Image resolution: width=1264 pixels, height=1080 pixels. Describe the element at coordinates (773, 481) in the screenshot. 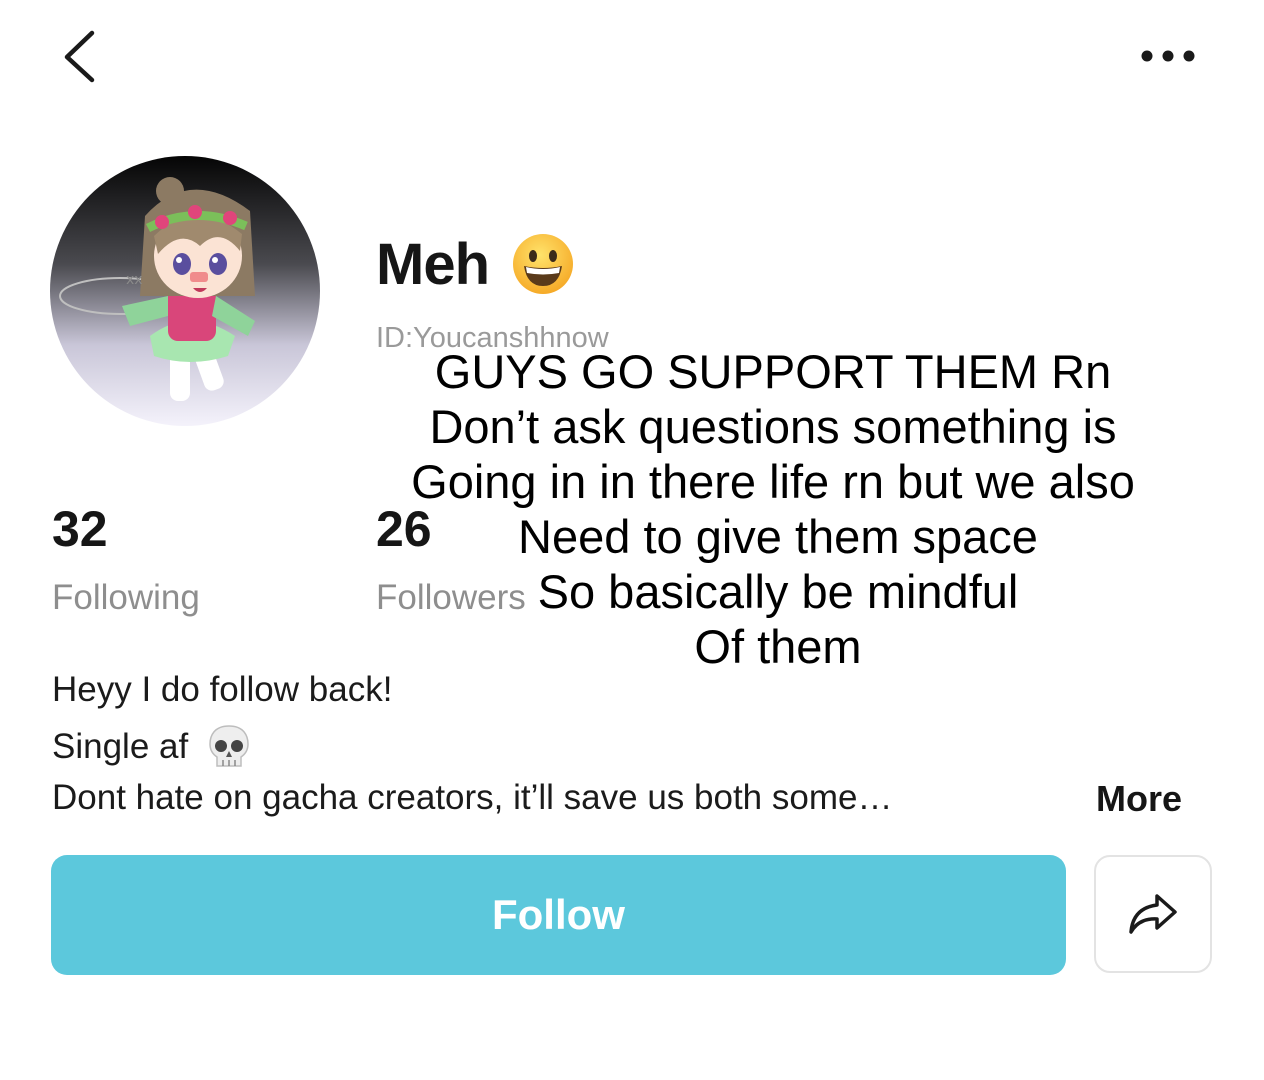

I see `caption-line: Going in in there life rn but we also` at that location.